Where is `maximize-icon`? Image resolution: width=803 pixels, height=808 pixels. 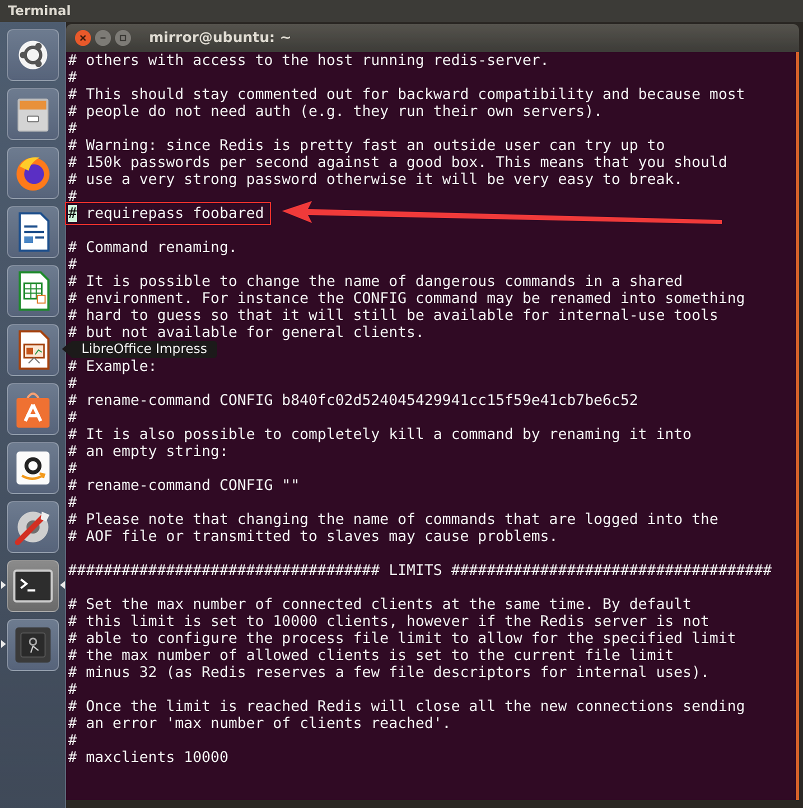 maximize-icon is located at coordinates (123, 38).